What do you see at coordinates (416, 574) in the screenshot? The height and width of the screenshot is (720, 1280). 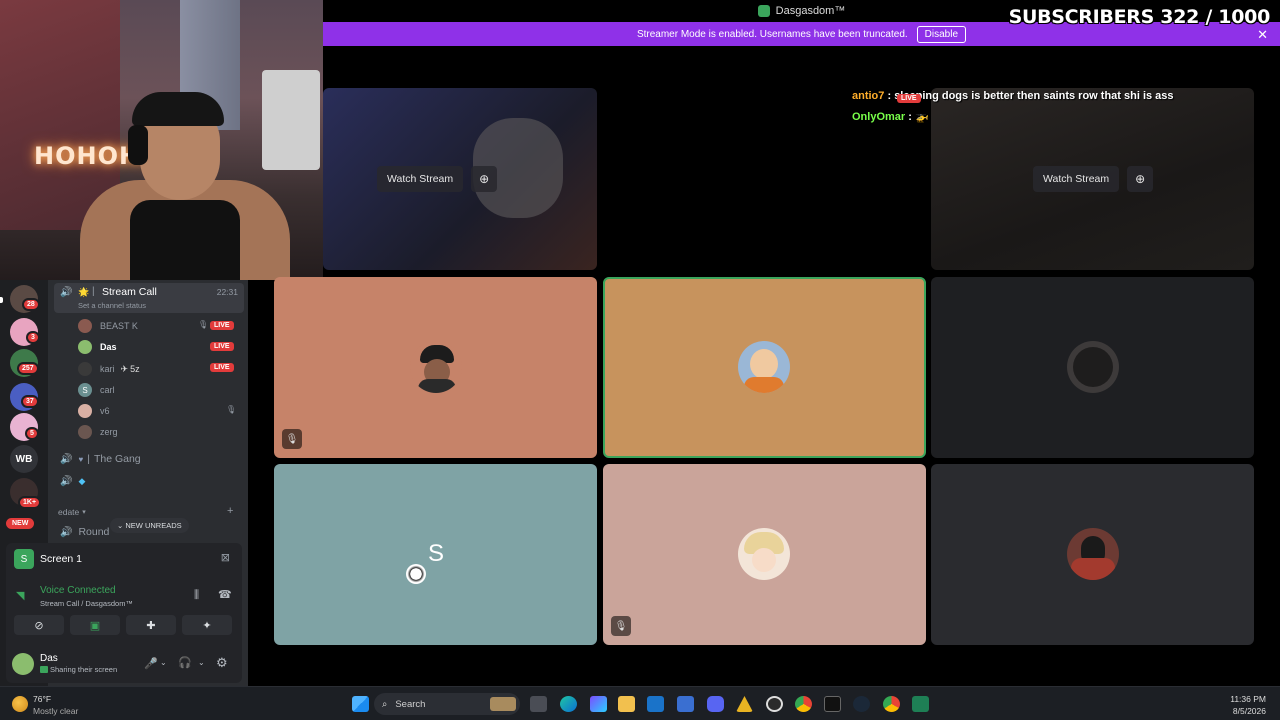 I see `soccer-ball-icon` at bounding box center [416, 574].